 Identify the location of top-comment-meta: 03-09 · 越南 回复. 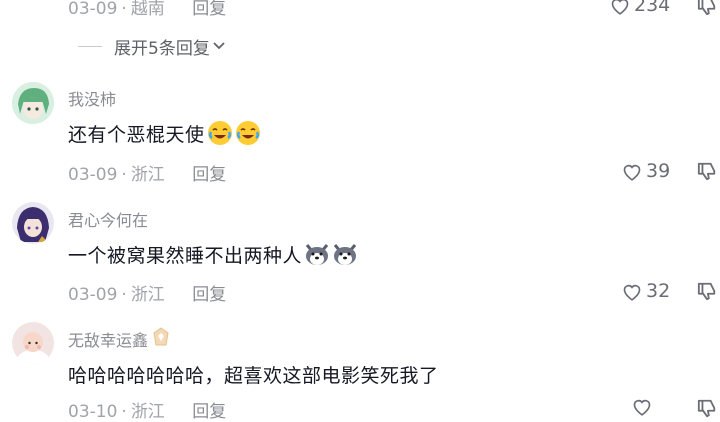
(147, 9).